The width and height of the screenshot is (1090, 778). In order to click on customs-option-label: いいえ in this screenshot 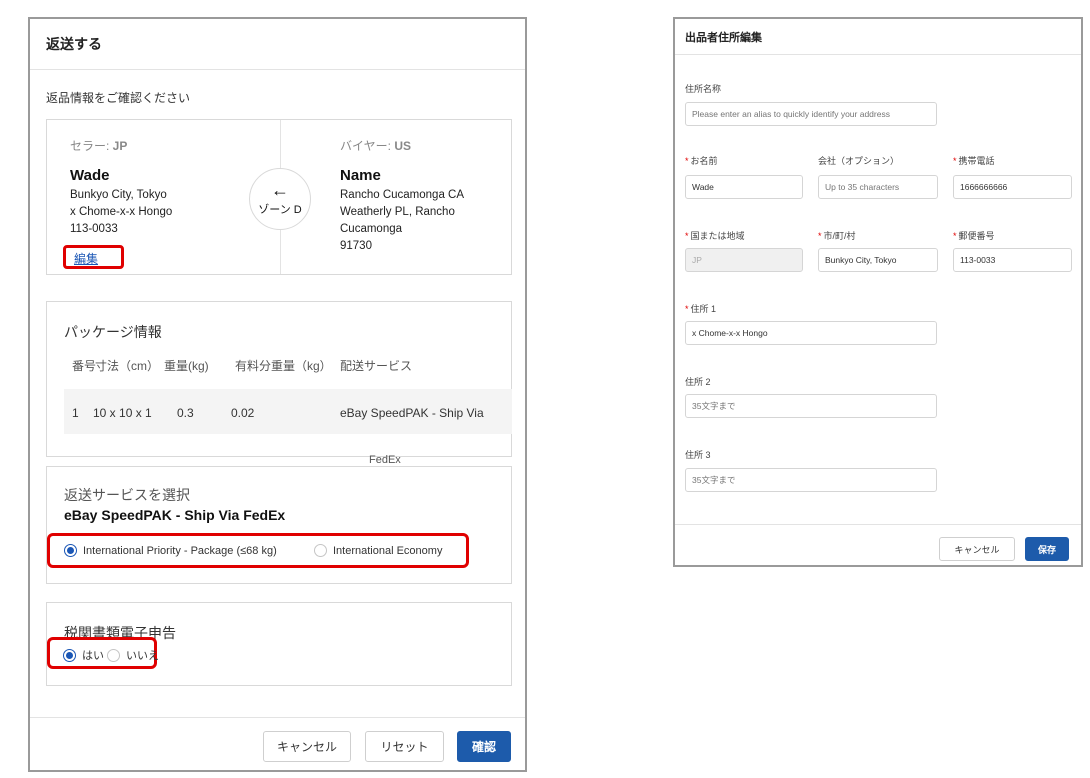, I will do `click(142, 656)`.